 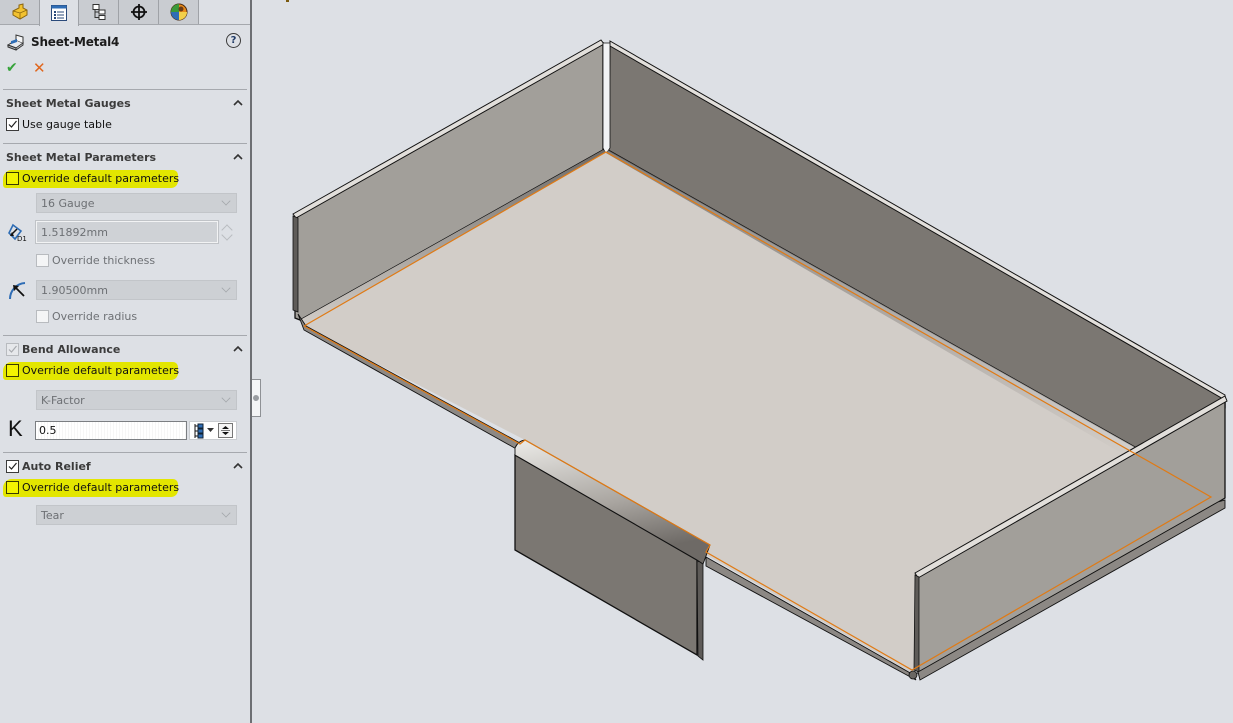 What do you see at coordinates (199, 431) in the screenshot?
I see `equation-link-icon` at bounding box center [199, 431].